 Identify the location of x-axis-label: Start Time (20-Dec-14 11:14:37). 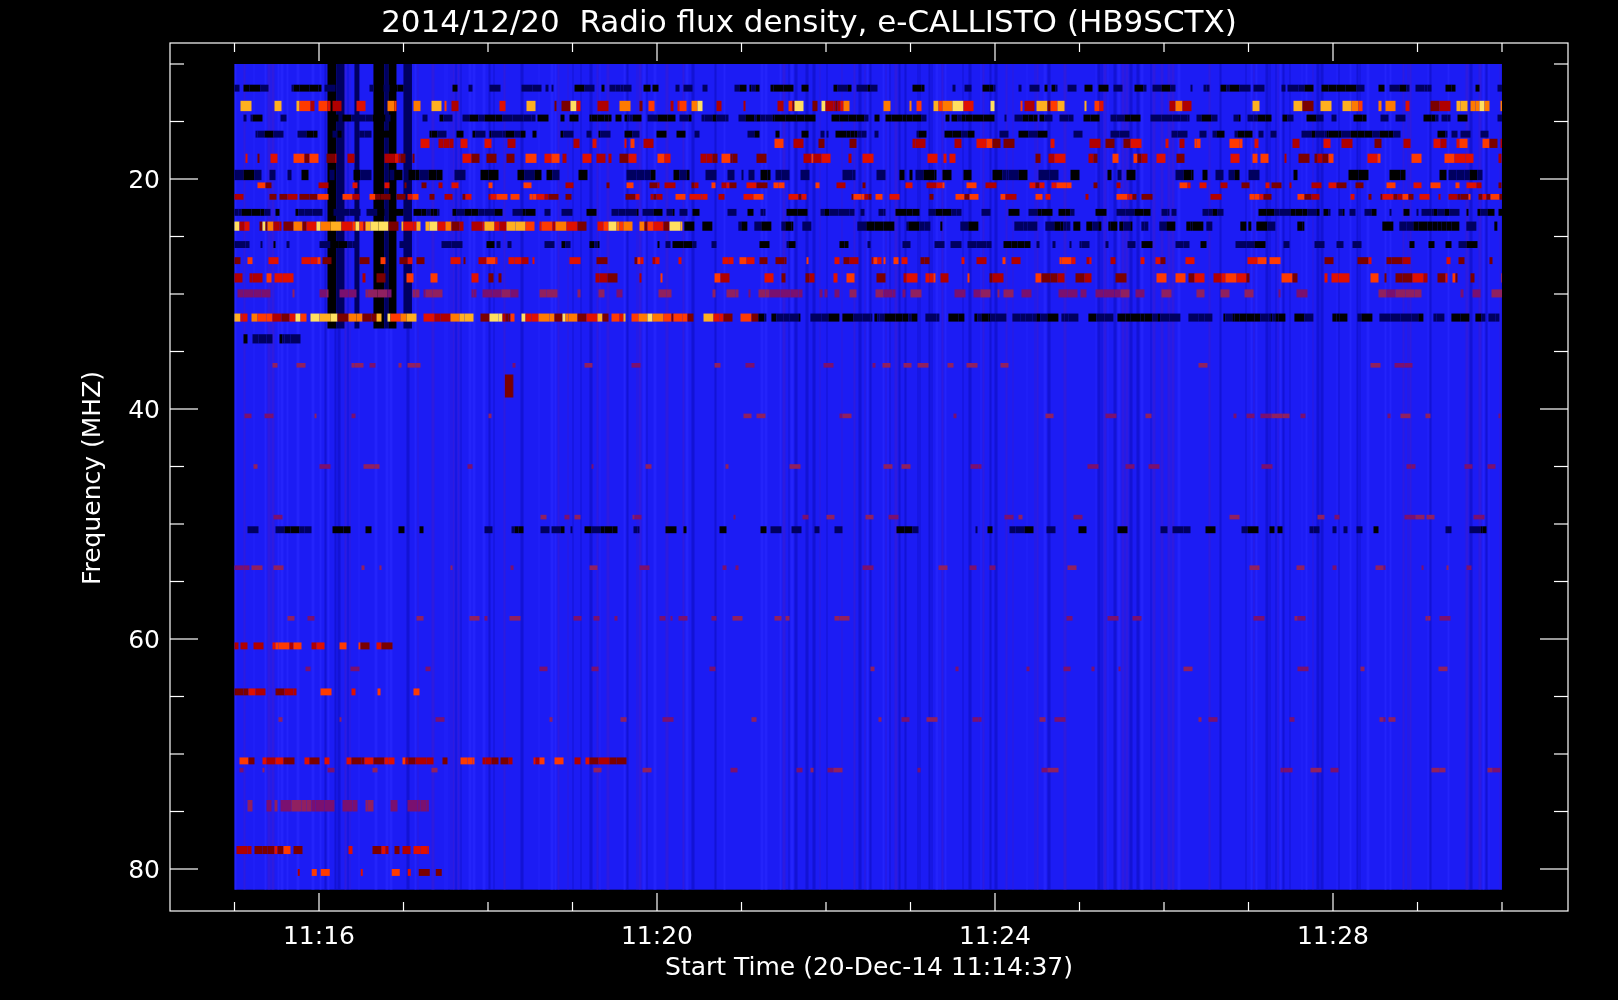
(869, 966).